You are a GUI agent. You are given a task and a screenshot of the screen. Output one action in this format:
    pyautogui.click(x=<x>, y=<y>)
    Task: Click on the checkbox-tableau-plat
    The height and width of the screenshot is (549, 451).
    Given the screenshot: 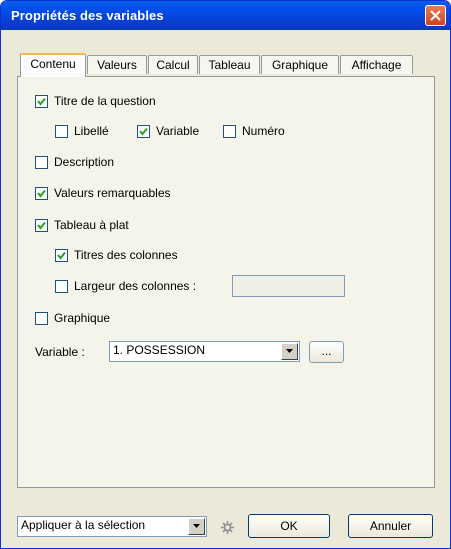 What is the action you would take?
    pyautogui.click(x=41, y=225)
    